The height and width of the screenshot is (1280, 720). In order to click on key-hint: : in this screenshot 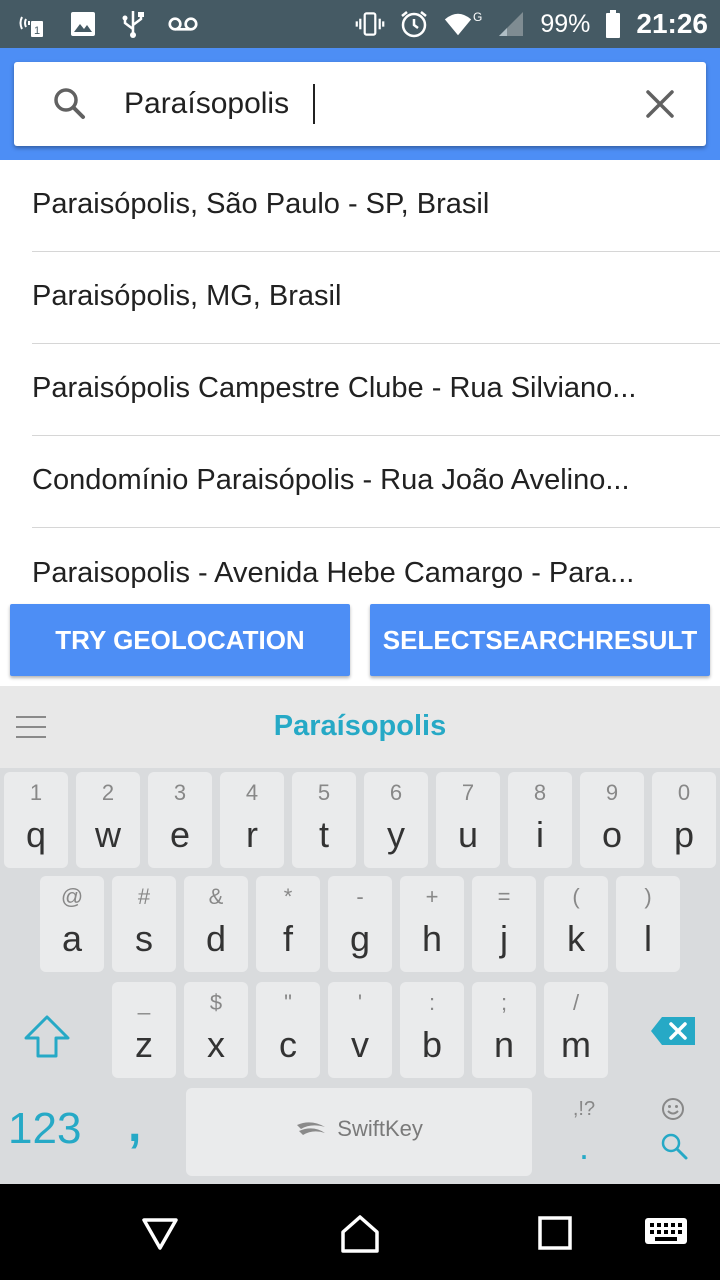, I will do `click(432, 1002)`.